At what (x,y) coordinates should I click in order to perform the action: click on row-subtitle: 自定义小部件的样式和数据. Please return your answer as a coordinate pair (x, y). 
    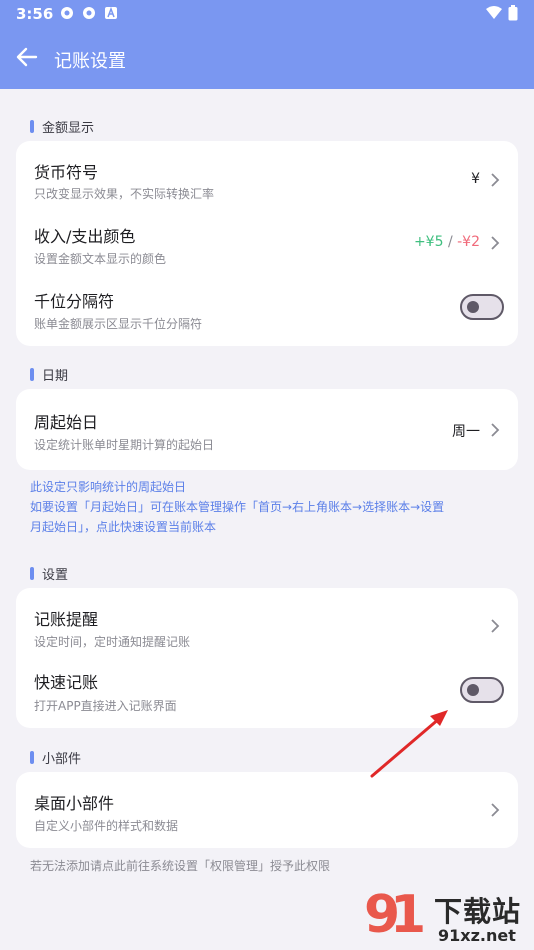
    Looking at the image, I should click on (106, 826).